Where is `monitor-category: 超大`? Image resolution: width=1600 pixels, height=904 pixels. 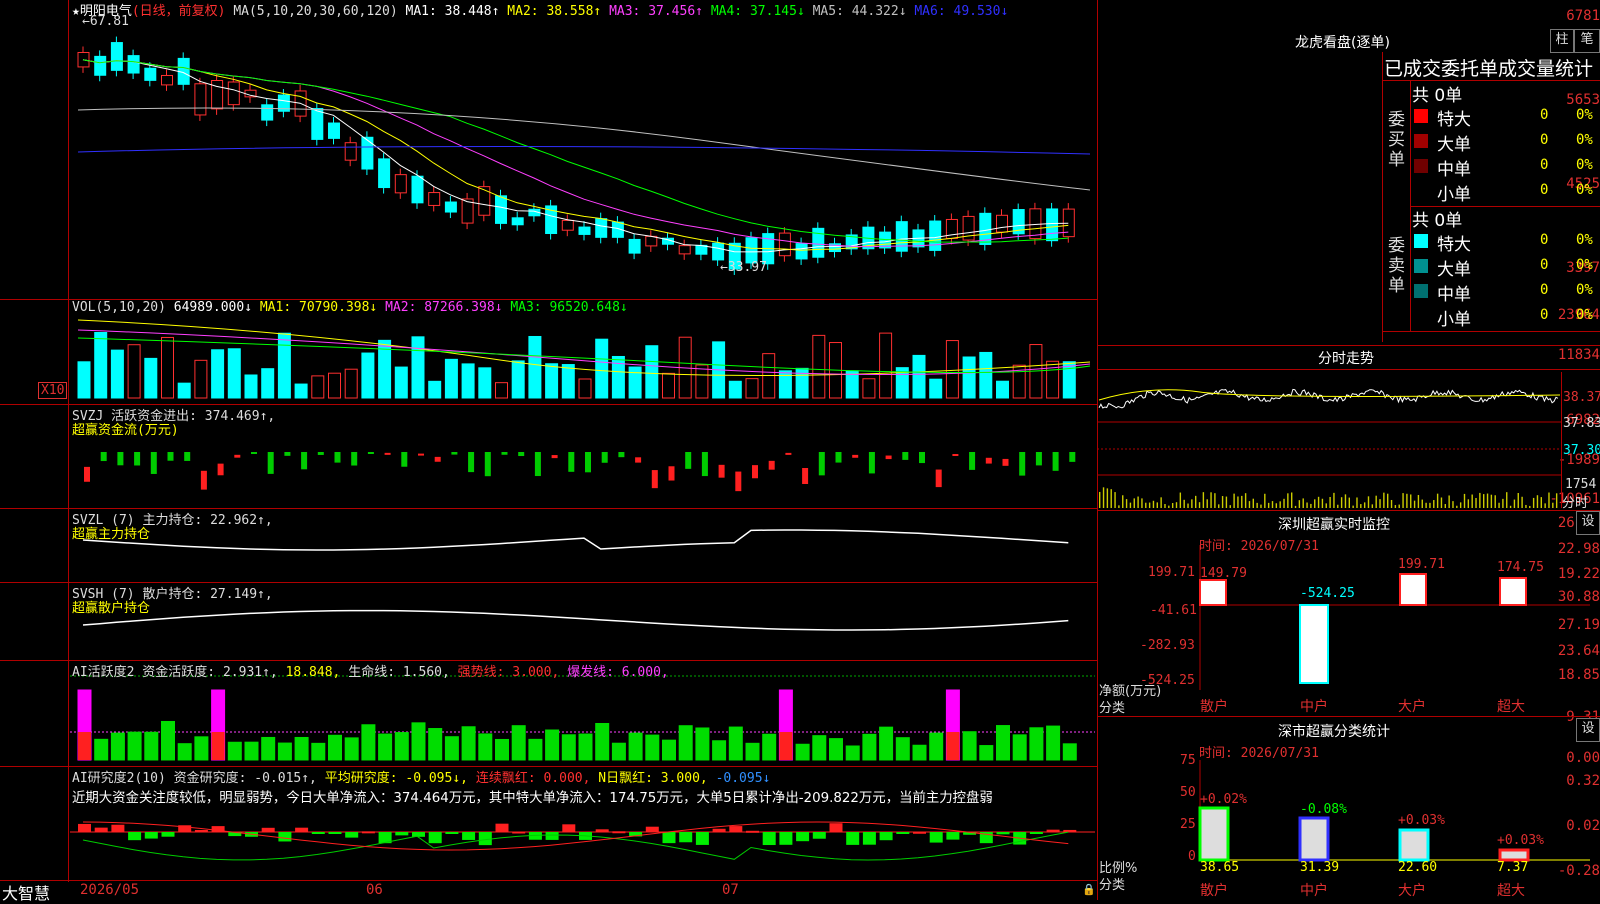 monitor-category: 超大 is located at coordinates (1511, 707).